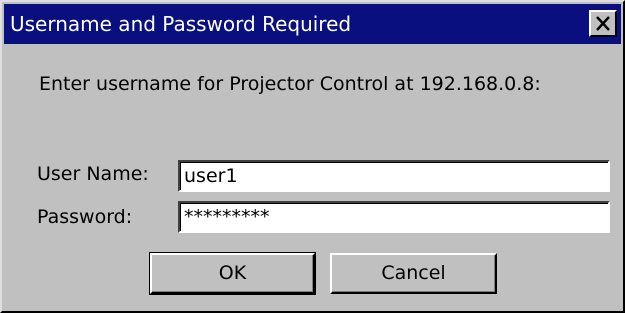 The height and width of the screenshot is (313, 625). I want to click on username-label: User Name:, so click(93, 174).